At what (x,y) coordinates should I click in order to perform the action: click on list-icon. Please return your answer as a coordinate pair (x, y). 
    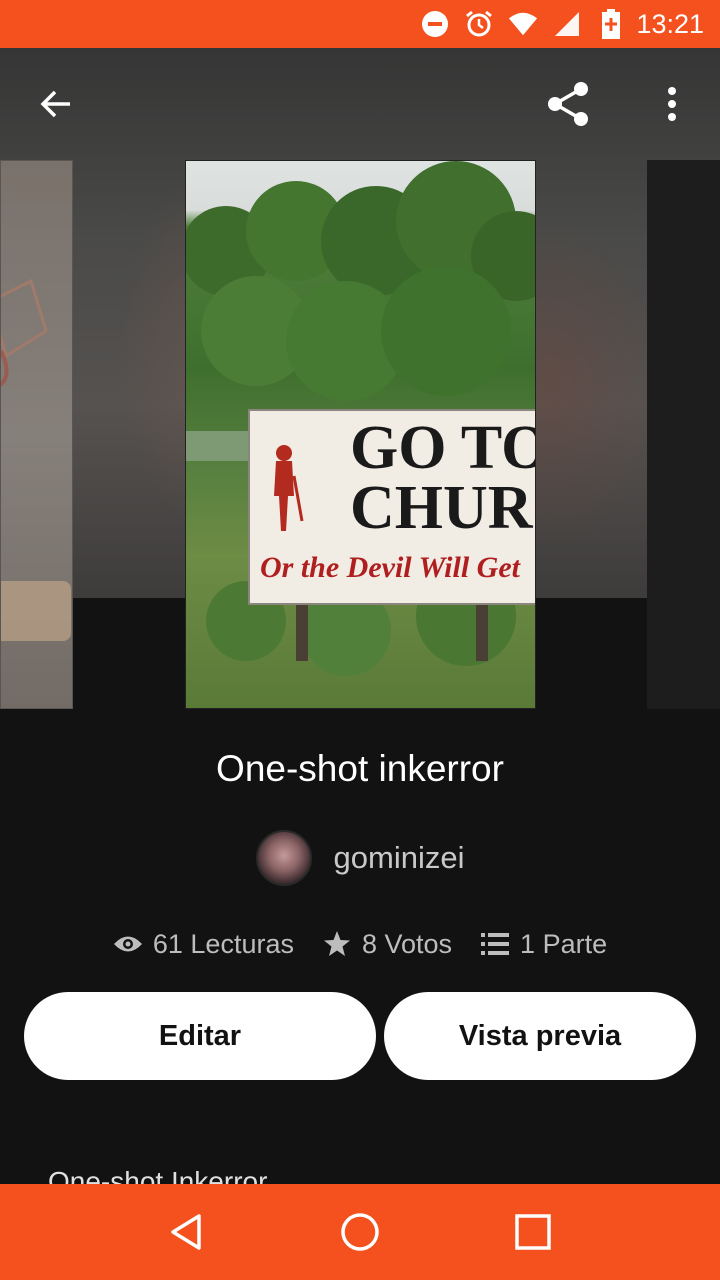
    Looking at the image, I should click on (495, 944).